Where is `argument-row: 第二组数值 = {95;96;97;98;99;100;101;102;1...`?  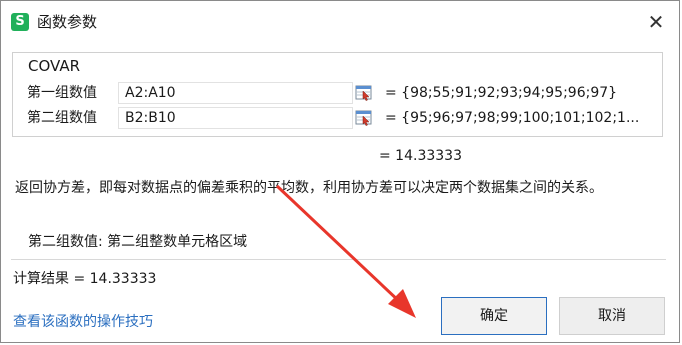
argument-row: 第二组数值 = {95;96;97;98;99;100;101;102;1... is located at coordinates (337, 118).